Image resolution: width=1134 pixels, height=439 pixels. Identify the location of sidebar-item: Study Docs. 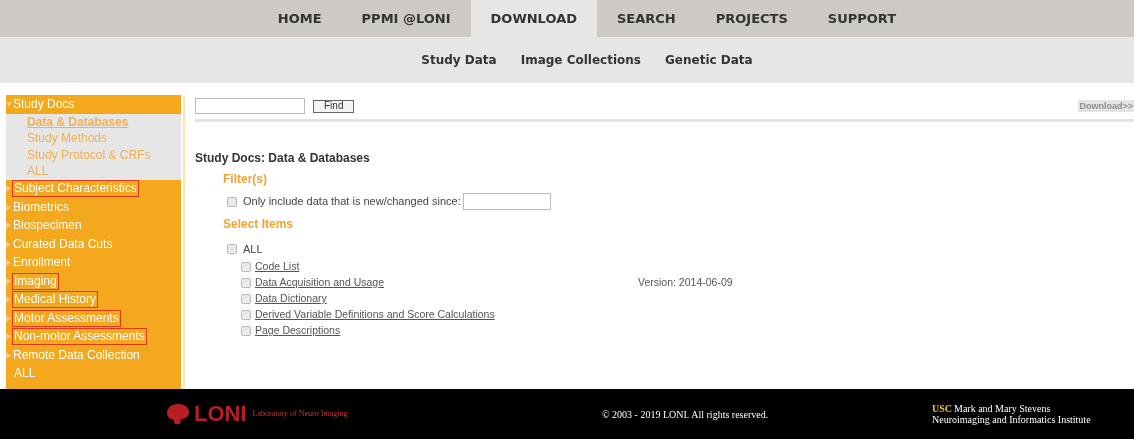
(44, 104).